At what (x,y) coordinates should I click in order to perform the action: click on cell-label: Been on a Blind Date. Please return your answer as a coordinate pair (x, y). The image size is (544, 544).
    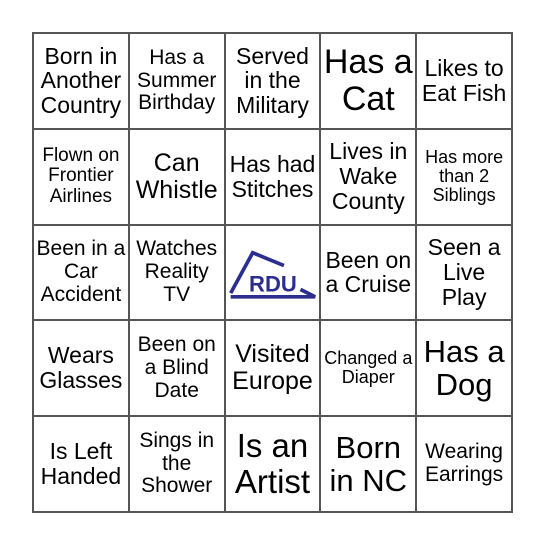
    Looking at the image, I should click on (176, 367).